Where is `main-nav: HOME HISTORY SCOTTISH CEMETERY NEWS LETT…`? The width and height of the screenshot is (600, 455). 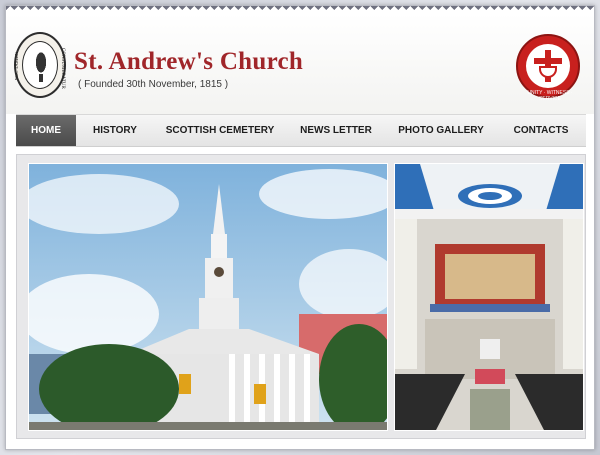 main-nav: HOME HISTORY SCOTTISH CEMETERY NEWS LETT… is located at coordinates (301, 130).